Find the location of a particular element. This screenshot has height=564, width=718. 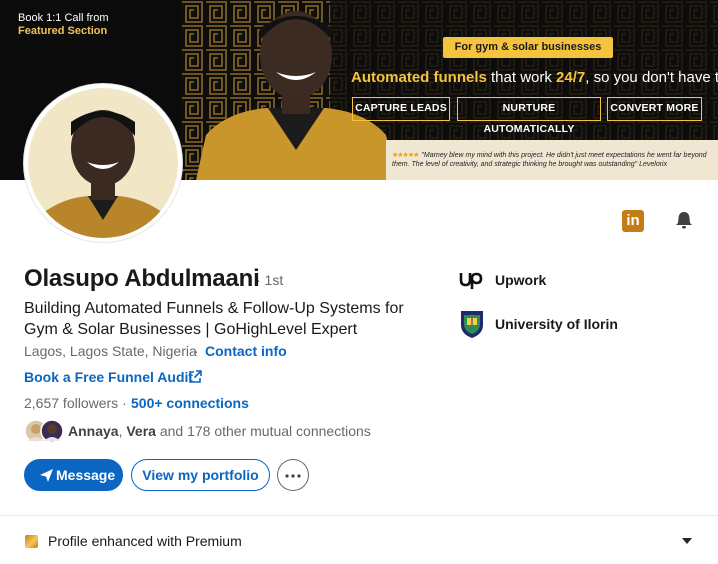

org-university: University of Ilorin is located at coordinates (538, 324).